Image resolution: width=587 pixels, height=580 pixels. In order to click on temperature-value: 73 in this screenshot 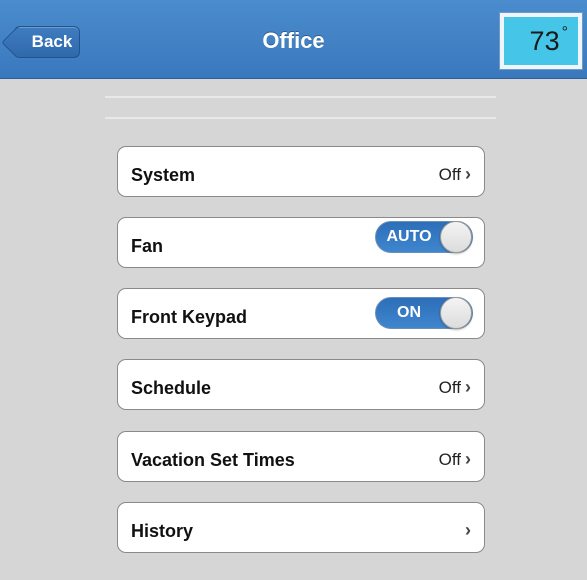, I will do `click(544, 40)`.